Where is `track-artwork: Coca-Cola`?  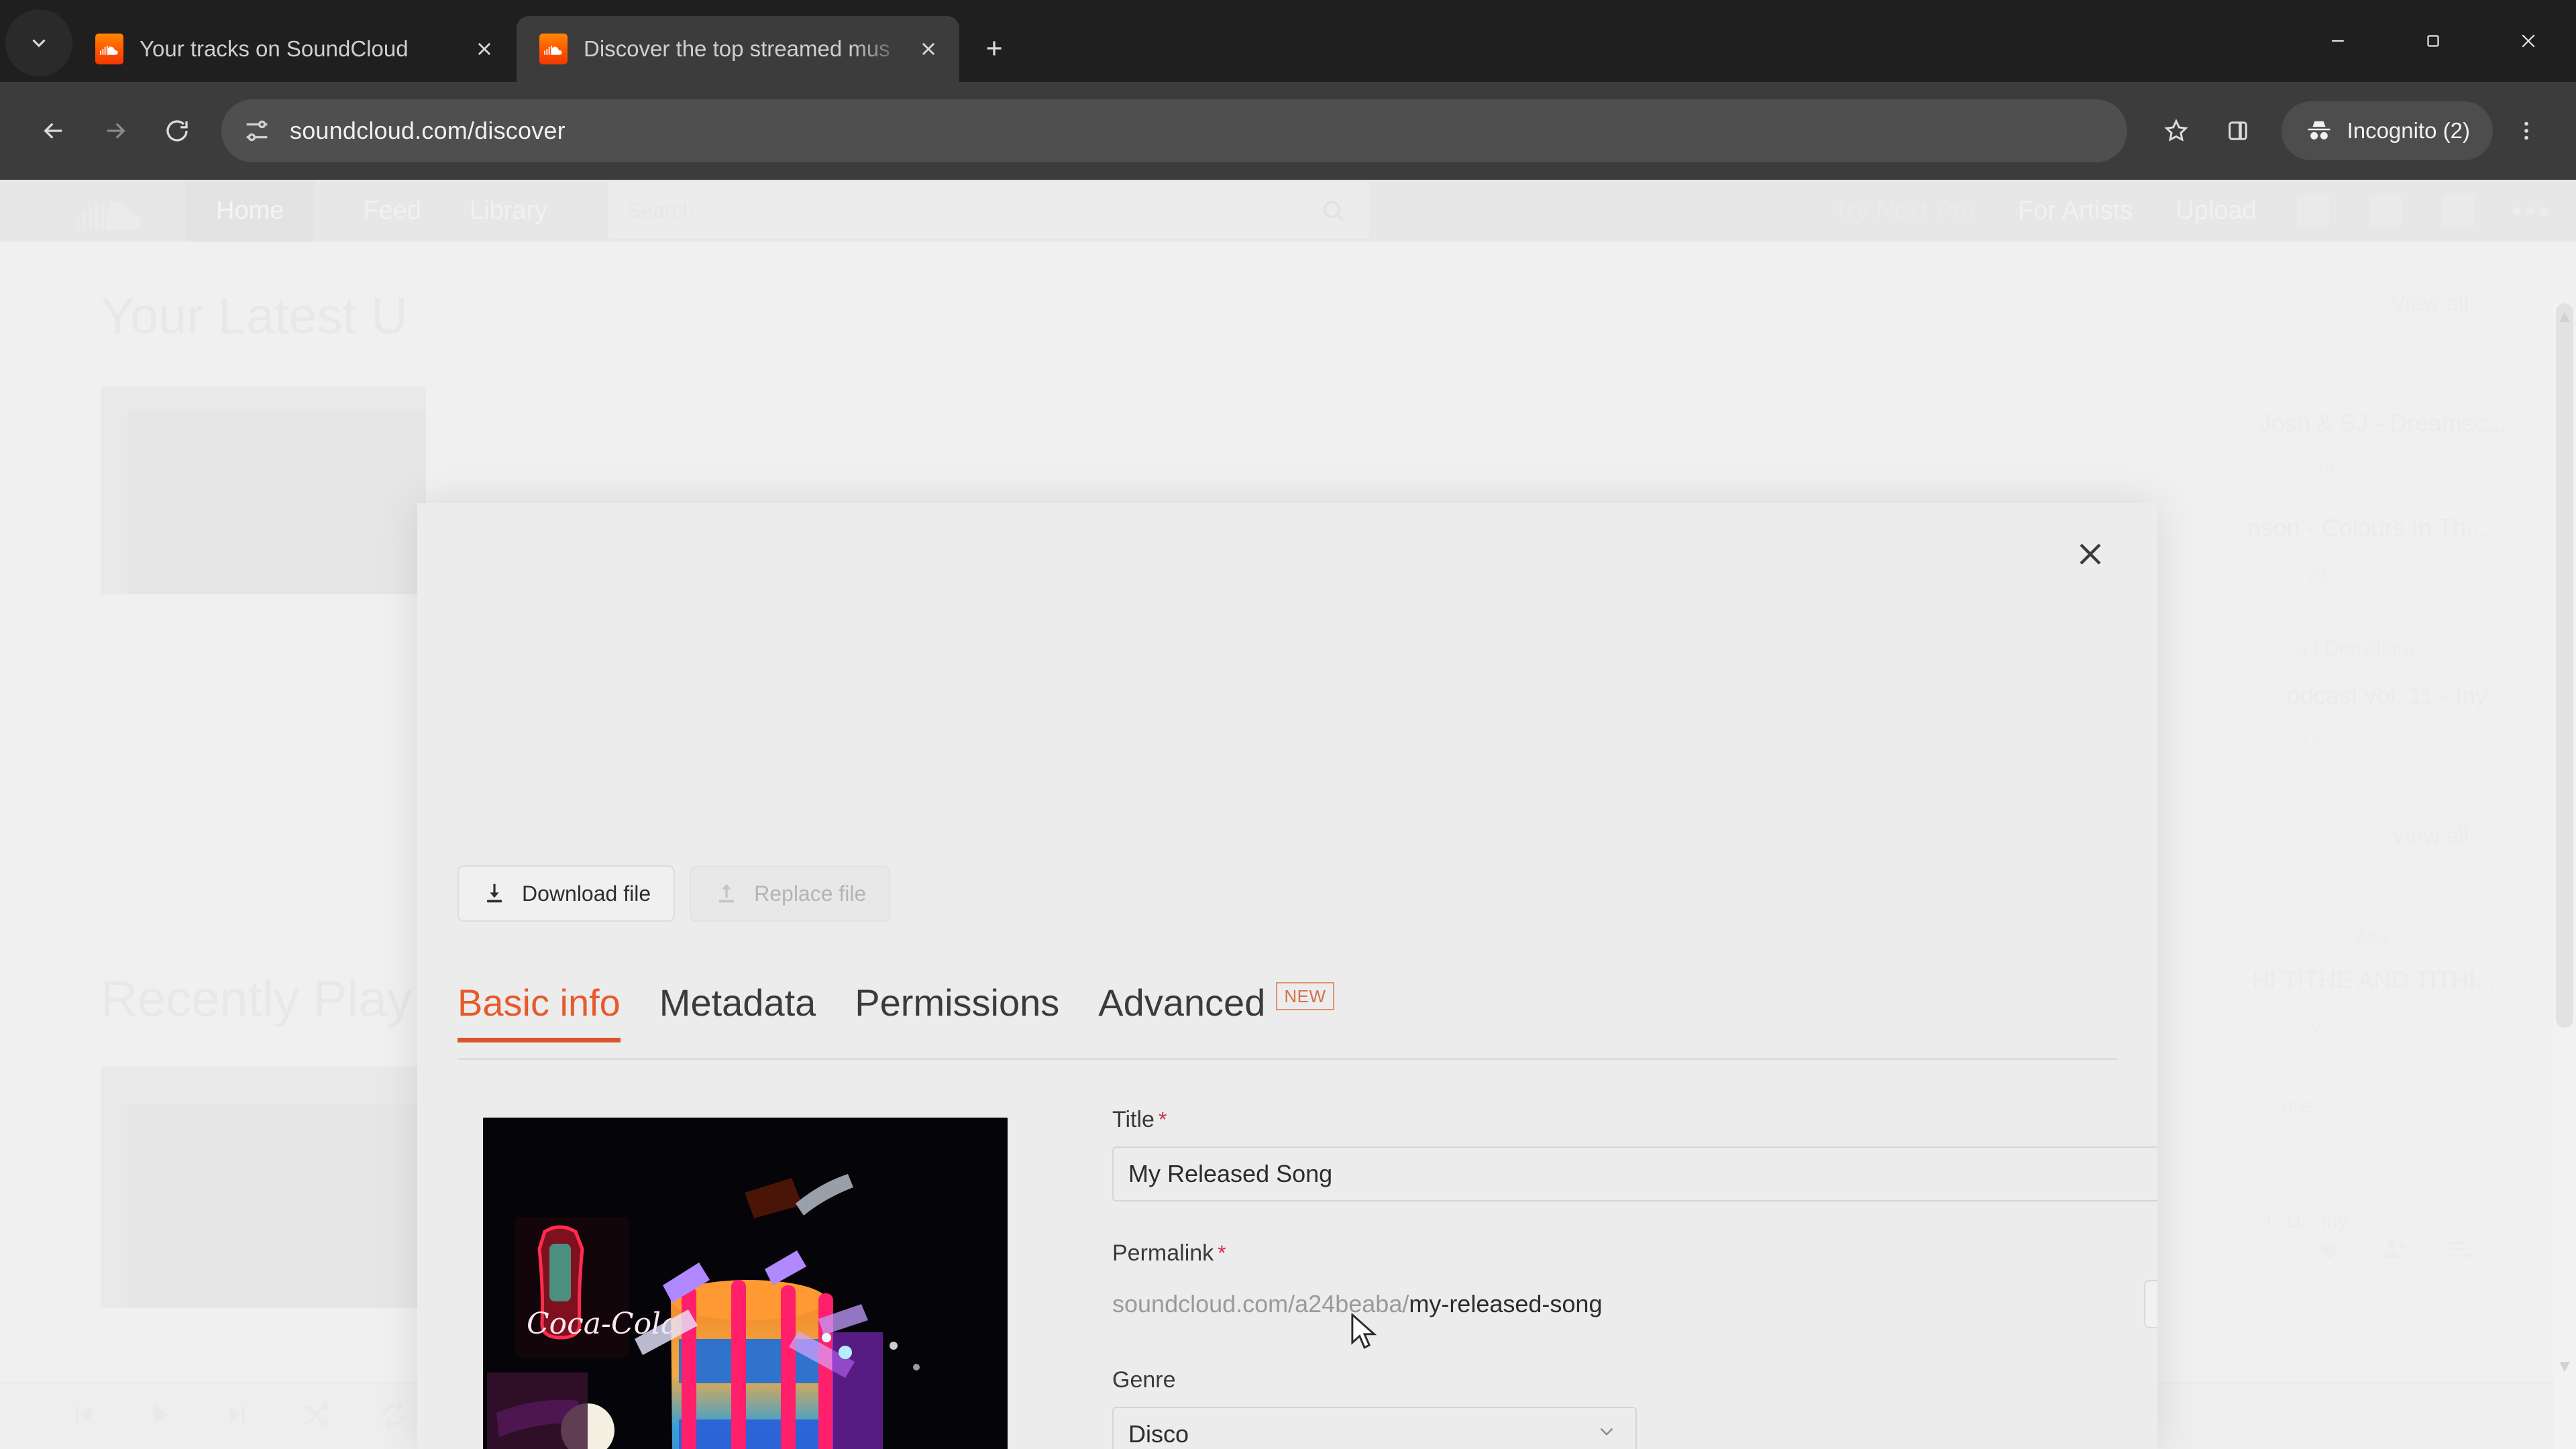 track-artwork: Coca-Cola is located at coordinates (745, 1283).